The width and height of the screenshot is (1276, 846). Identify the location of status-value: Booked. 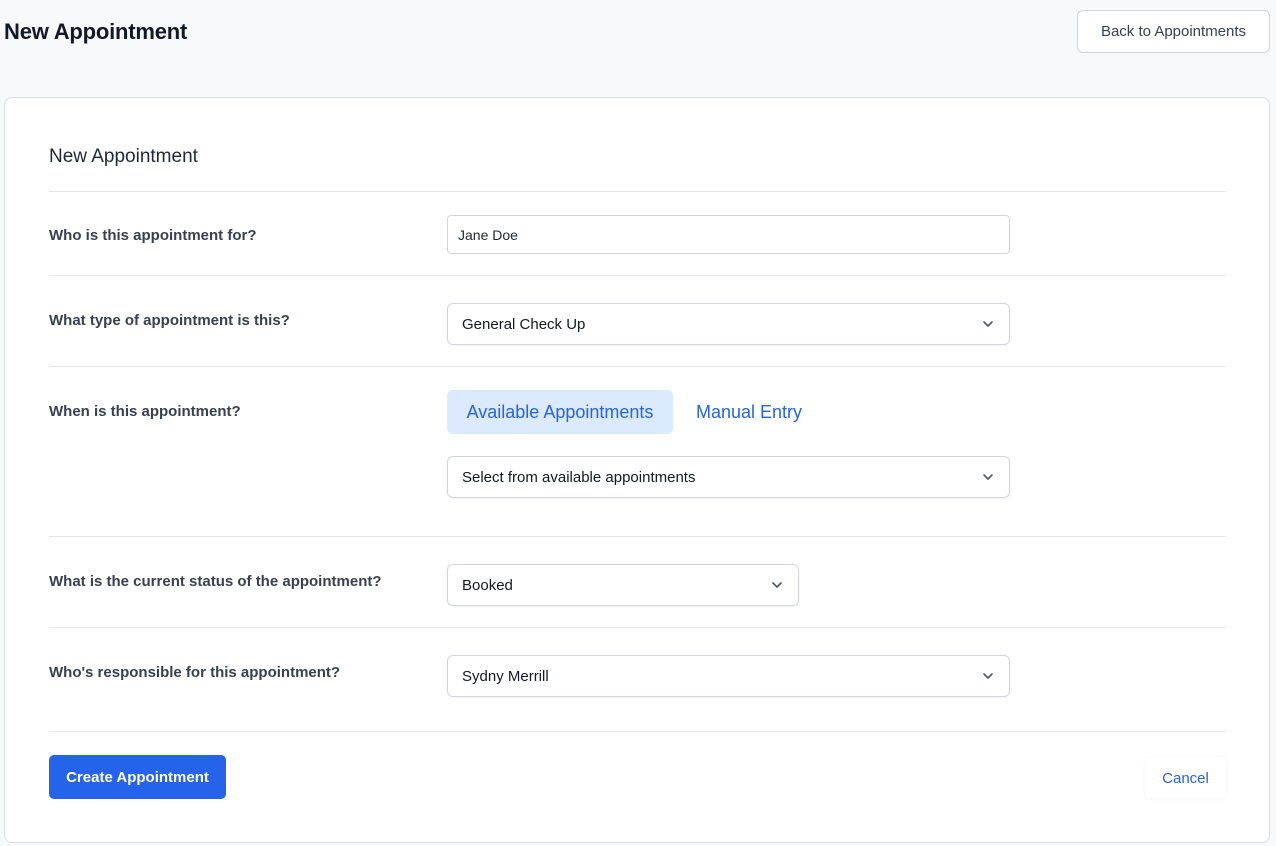
(487, 585).